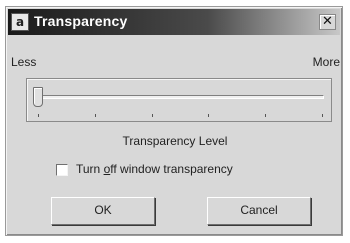 The height and width of the screenshot is (243, 350). Describe the element at coordinates (259, 211) in the screenshot. I see `cancel-button: Cancel` at that location.